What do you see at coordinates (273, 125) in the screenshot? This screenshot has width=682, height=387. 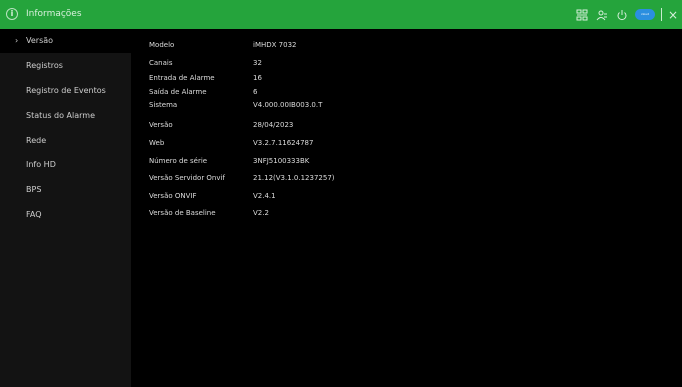 I see `info-value: 28/04/2023` at bounding box center [273, 125].